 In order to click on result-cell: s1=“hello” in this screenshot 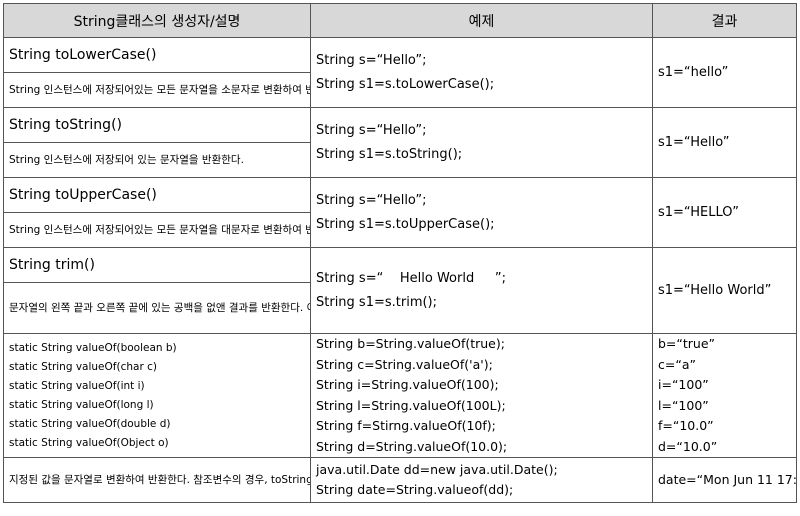, I will do `click(724, 72)`.